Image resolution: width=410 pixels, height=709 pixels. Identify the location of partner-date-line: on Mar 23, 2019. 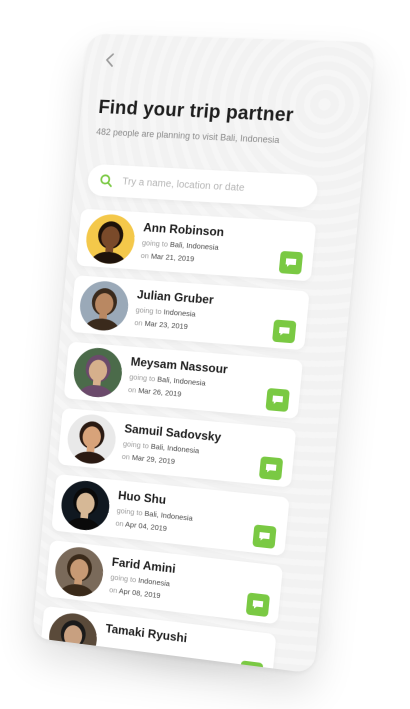
(161, 324).